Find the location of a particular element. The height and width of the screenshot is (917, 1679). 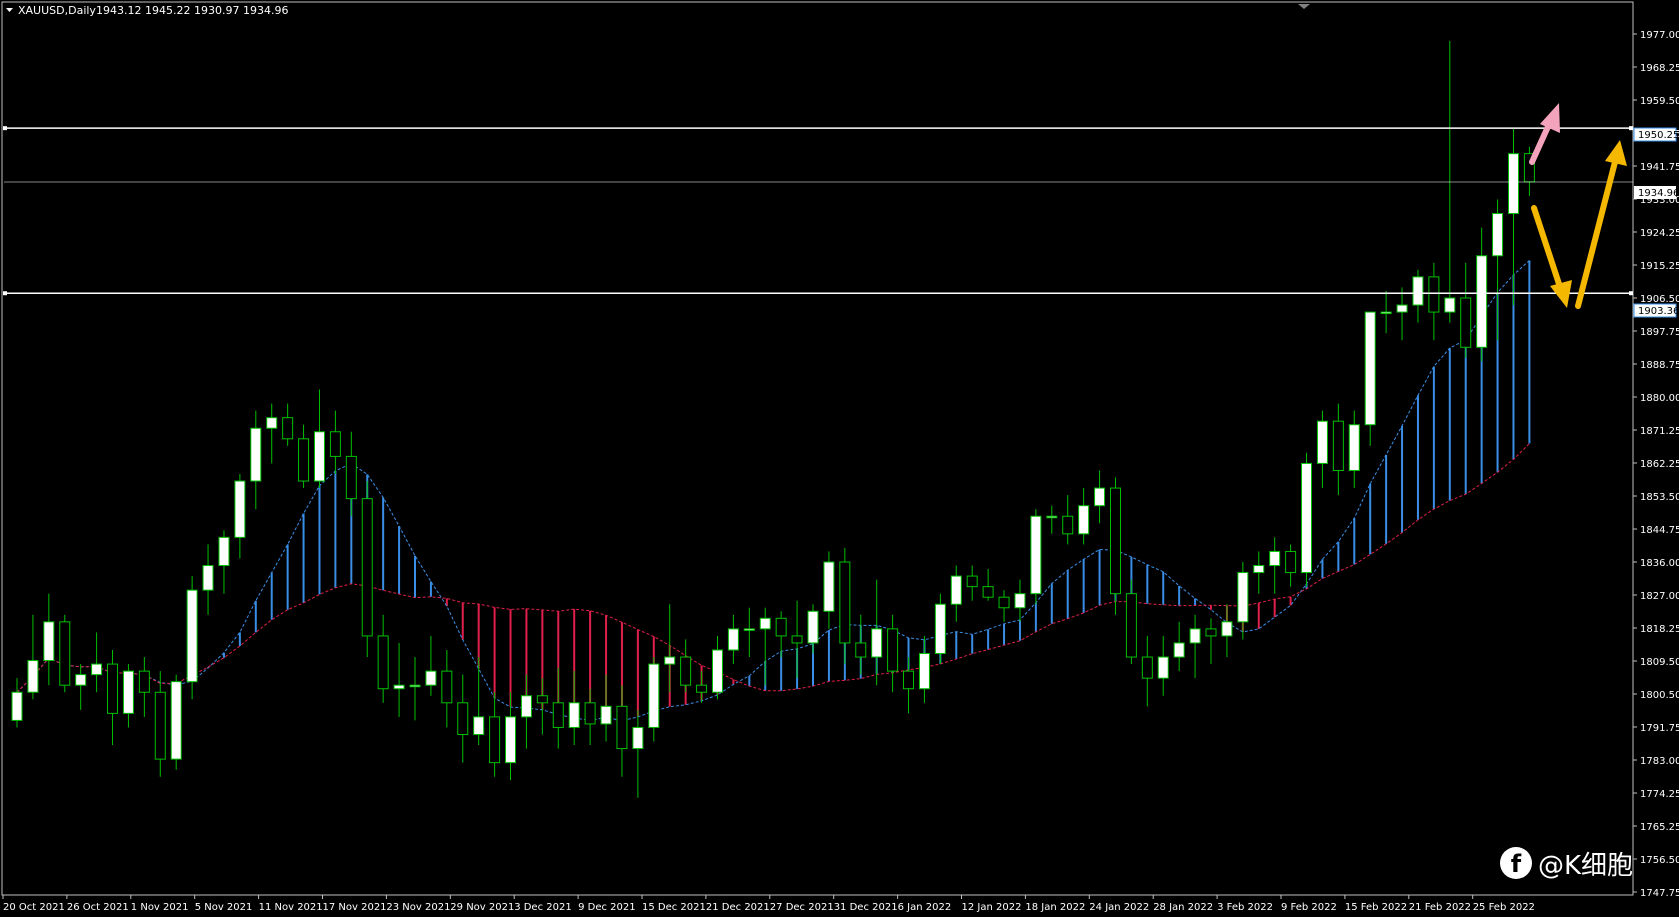

date-label: 28 Jan 2022 is located at coordinates (1183, 907).